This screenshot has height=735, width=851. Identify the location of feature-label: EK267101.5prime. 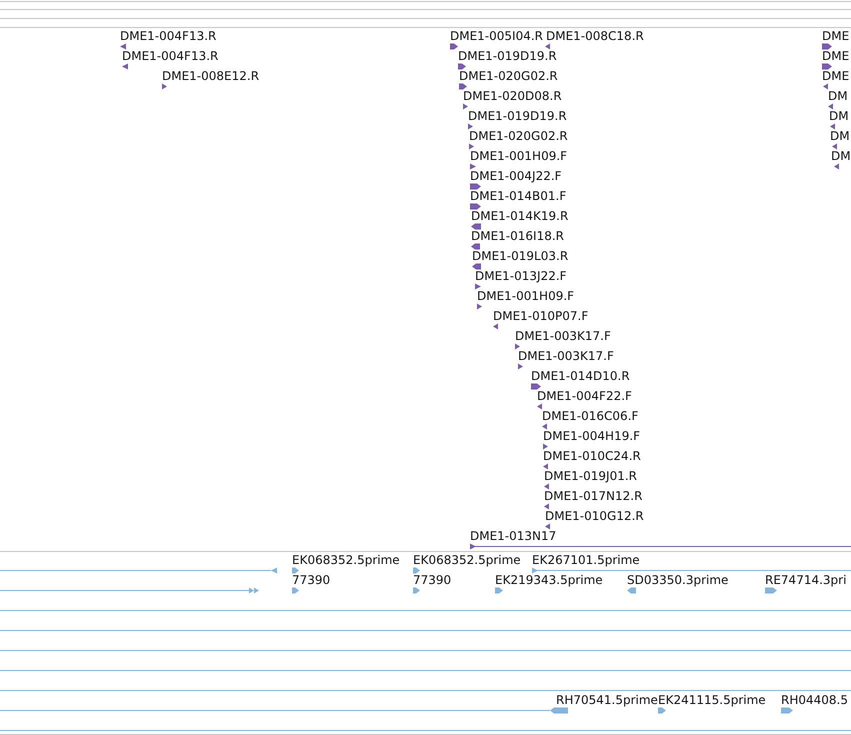
(586, 560).